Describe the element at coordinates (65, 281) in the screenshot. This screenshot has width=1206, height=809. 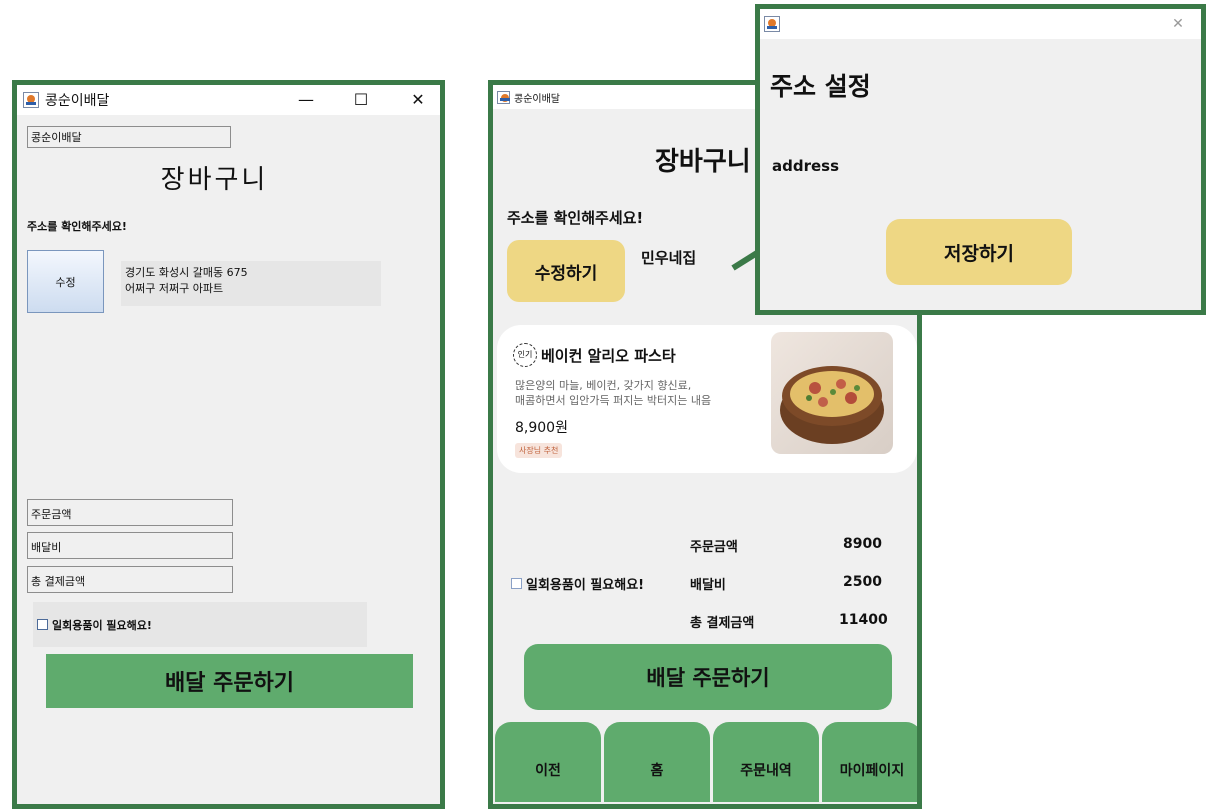
I see `edit-button: 수정` at that location.